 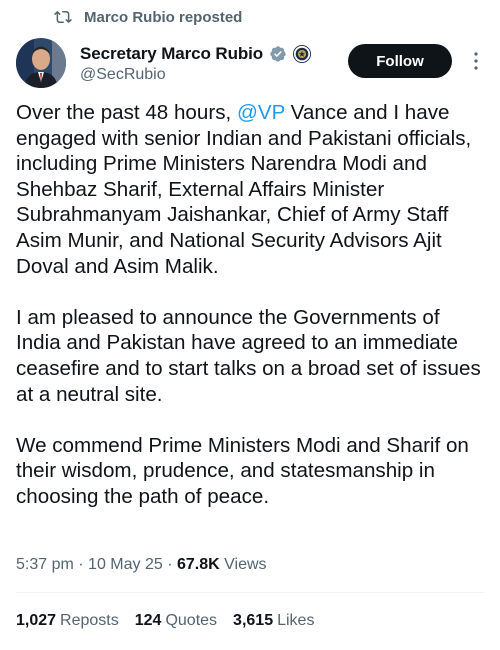 What do you see at coordinates (89, 620) in the screenshot?
I see `reposts-label: Reposts` at bounding box center [89, 620].